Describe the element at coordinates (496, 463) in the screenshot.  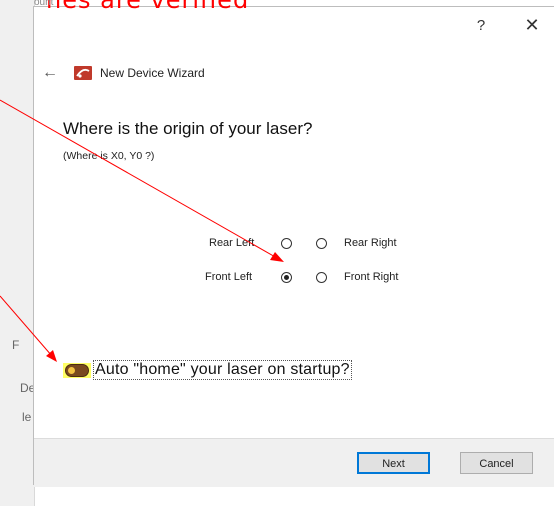
I see `cancel-button: Cancel` at that location.